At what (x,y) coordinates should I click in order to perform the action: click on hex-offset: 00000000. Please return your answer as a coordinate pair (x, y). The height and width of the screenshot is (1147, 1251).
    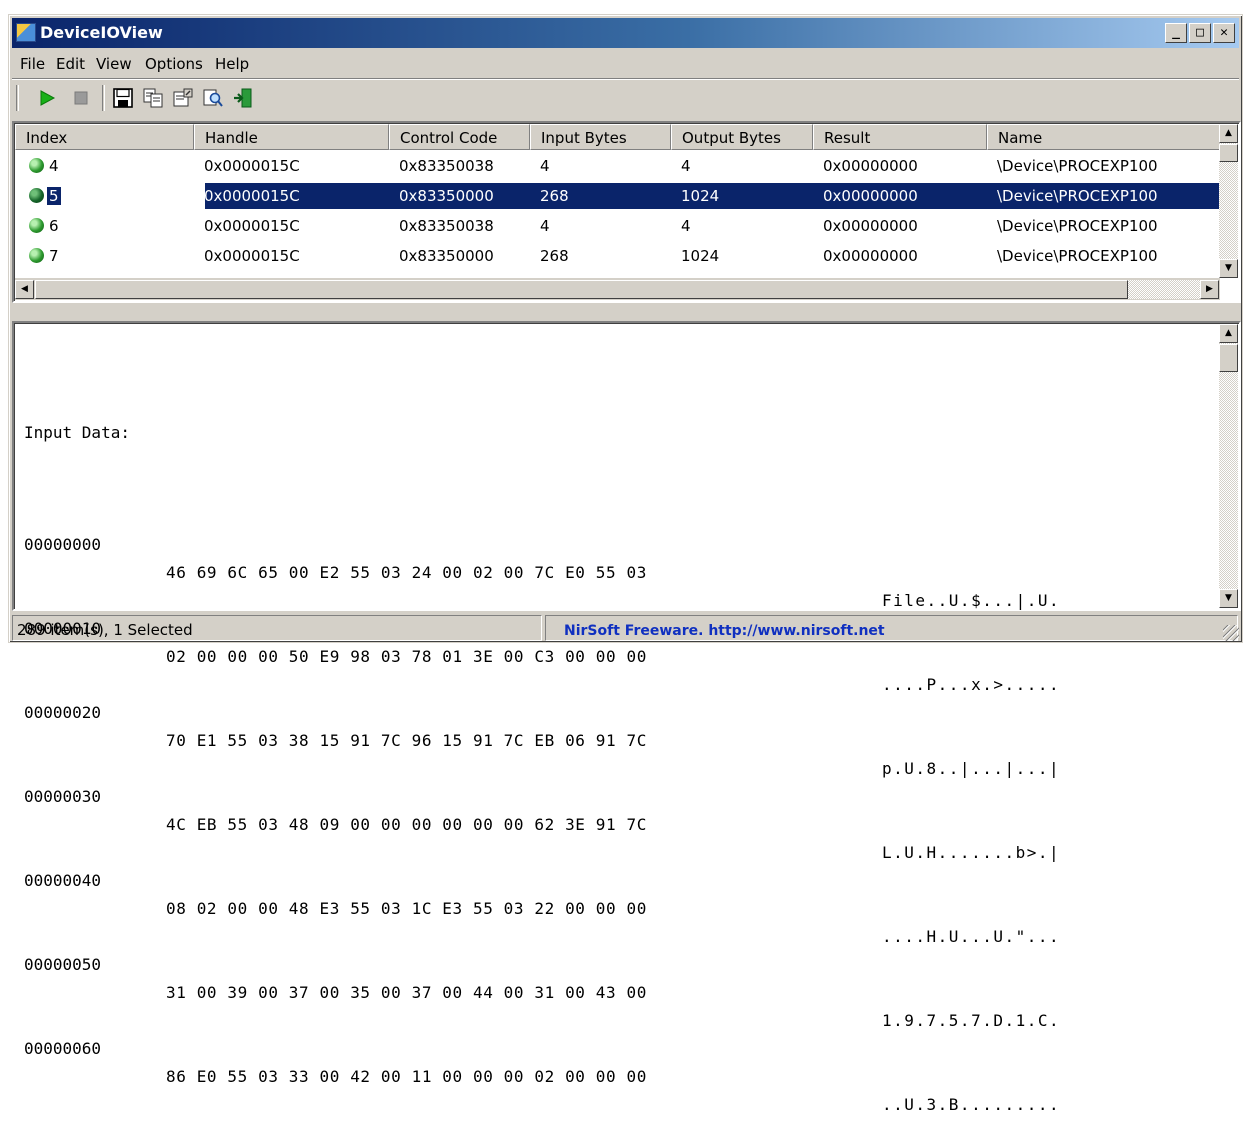
    Looking at the image, I should click on (63, 544).